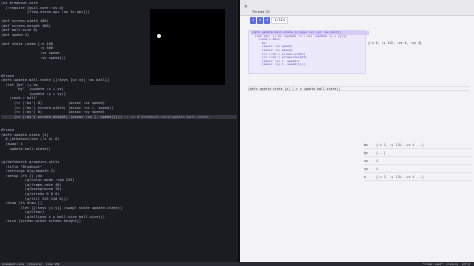 The width and height of the screenshot is (474, 266). I want to click on locals-row: bx {:x 3, :y 110, :vx 4 ...}, so click(418, 145).